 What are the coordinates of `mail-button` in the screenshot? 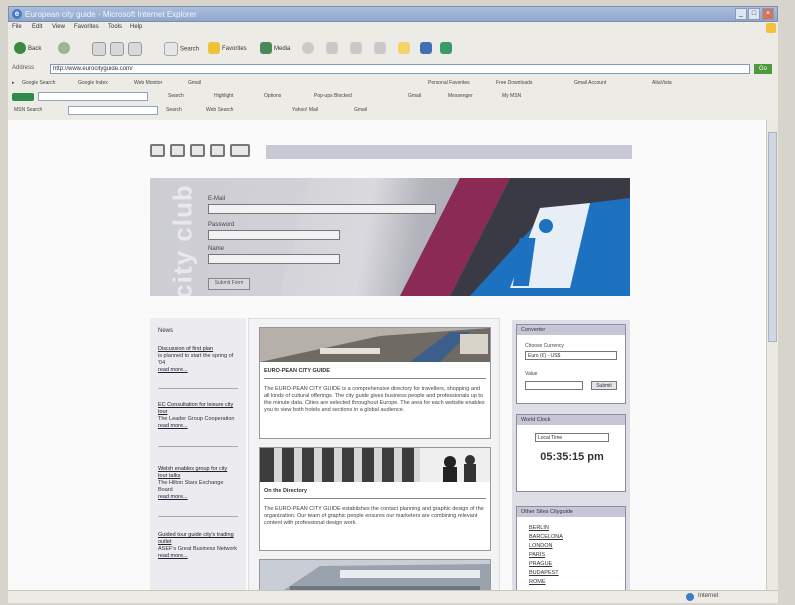 It's located at (333, 49).